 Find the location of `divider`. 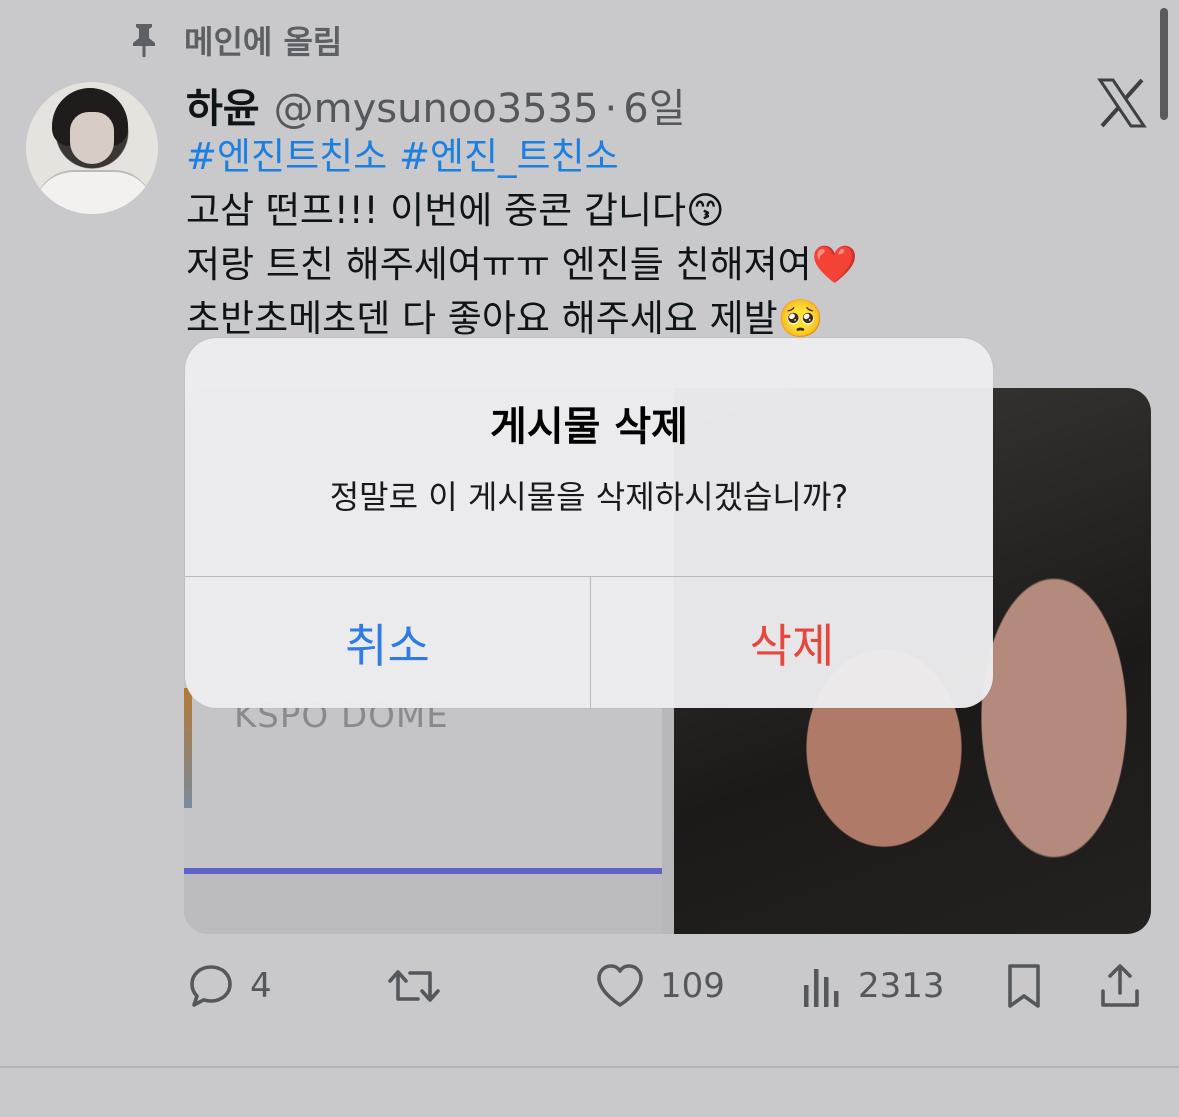

divider is located at coordinates (589, 1067).